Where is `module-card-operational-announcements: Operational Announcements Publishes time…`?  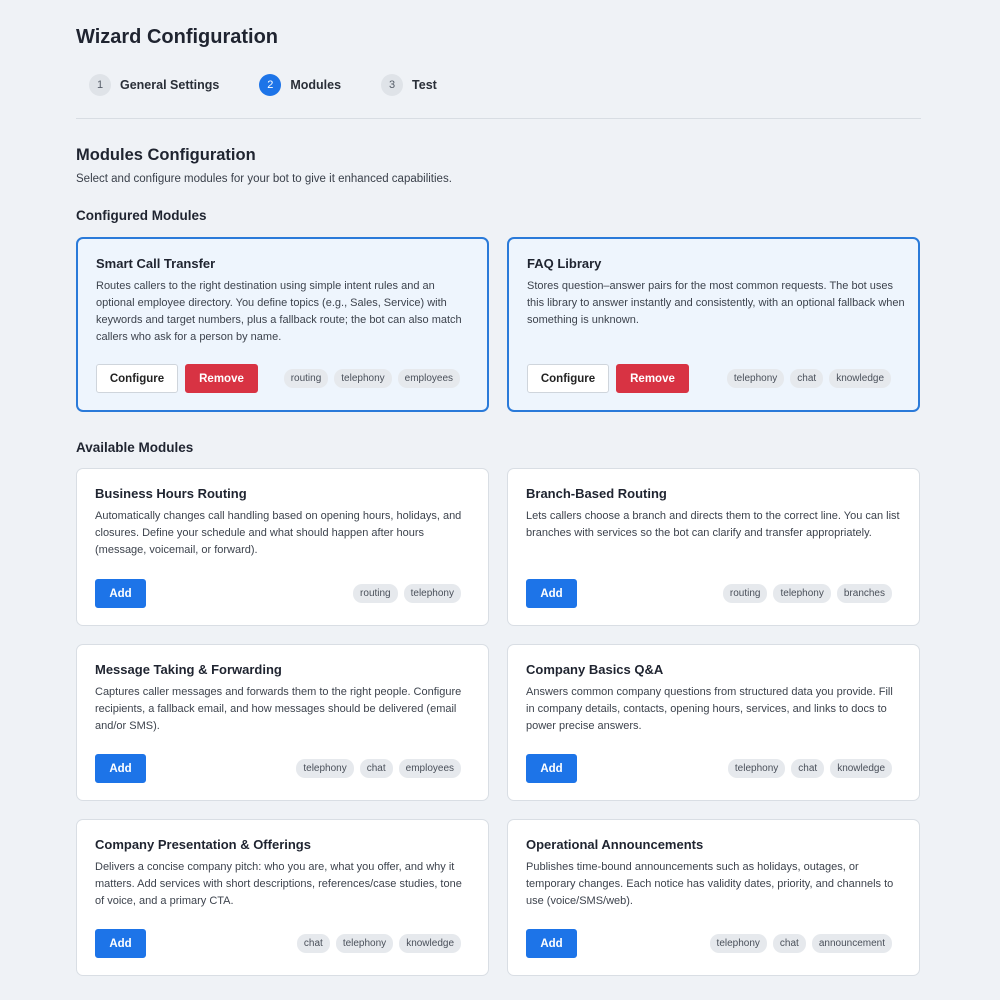 module-card-operational-announcements: Operational Announcements Publishes time… is located at coordinates (713, 897).